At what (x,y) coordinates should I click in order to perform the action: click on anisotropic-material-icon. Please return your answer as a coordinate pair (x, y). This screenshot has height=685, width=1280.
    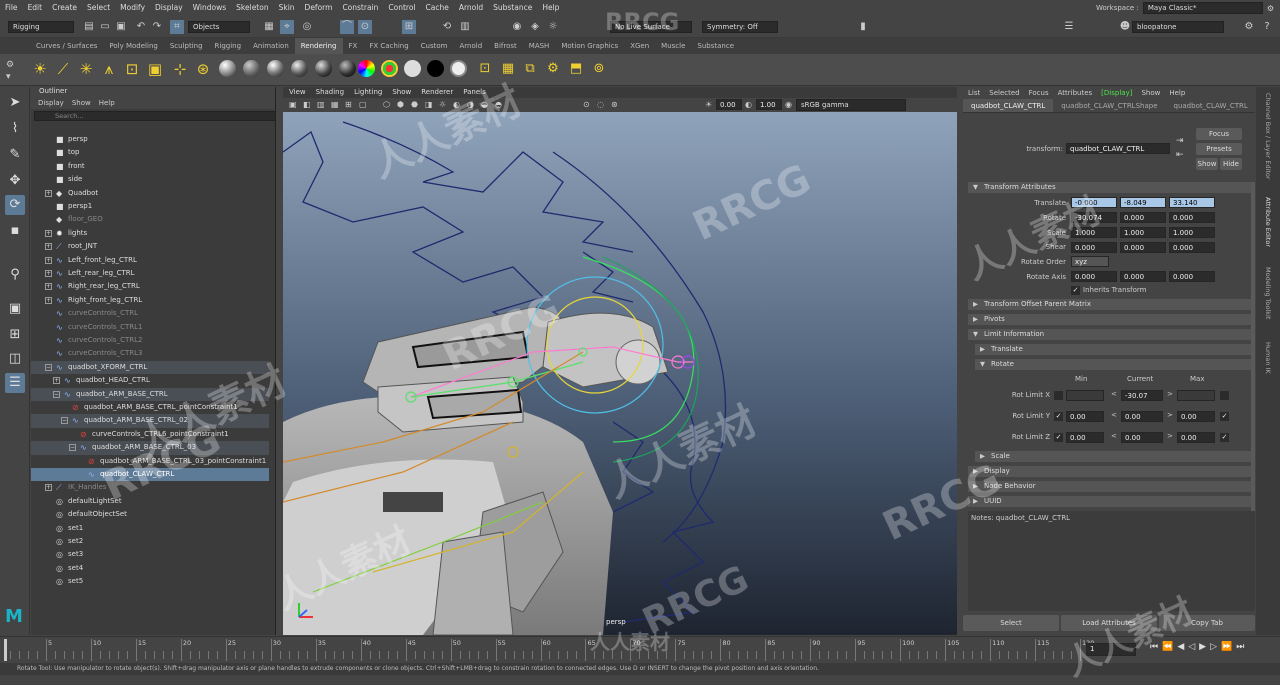
    Looking at the image, I should click on (323, 68).